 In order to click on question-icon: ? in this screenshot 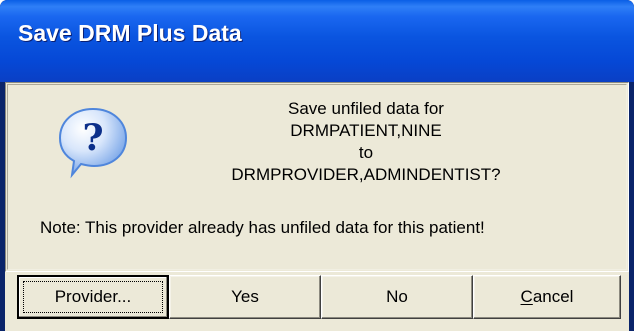, I will do `click(93, 142)`.